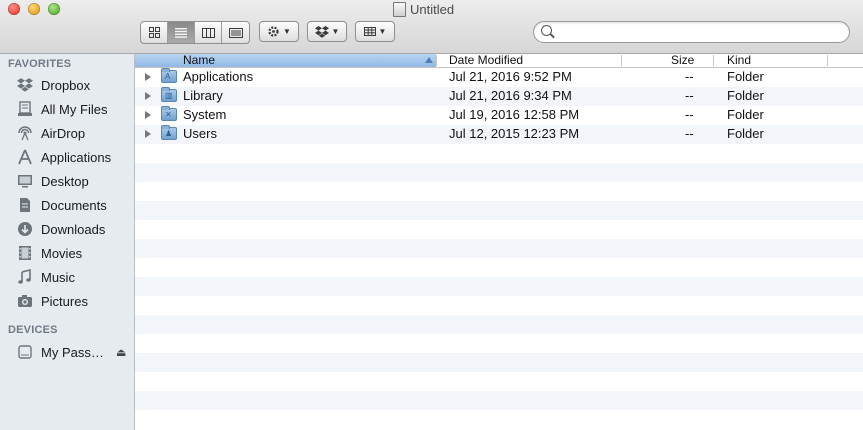  I want to click on music-icon, so click(25, 277).